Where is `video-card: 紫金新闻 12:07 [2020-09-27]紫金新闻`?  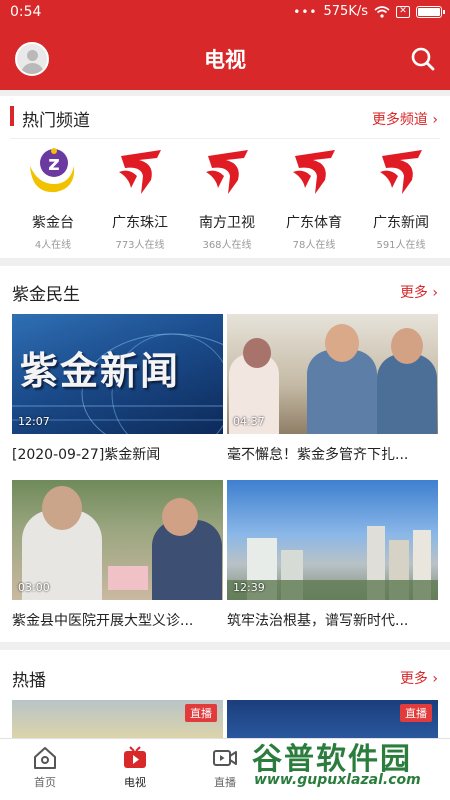
video-card: 紫金新闻 12:07 [2020-09-27]紫金新闻 is located at coordinates (117, 389).